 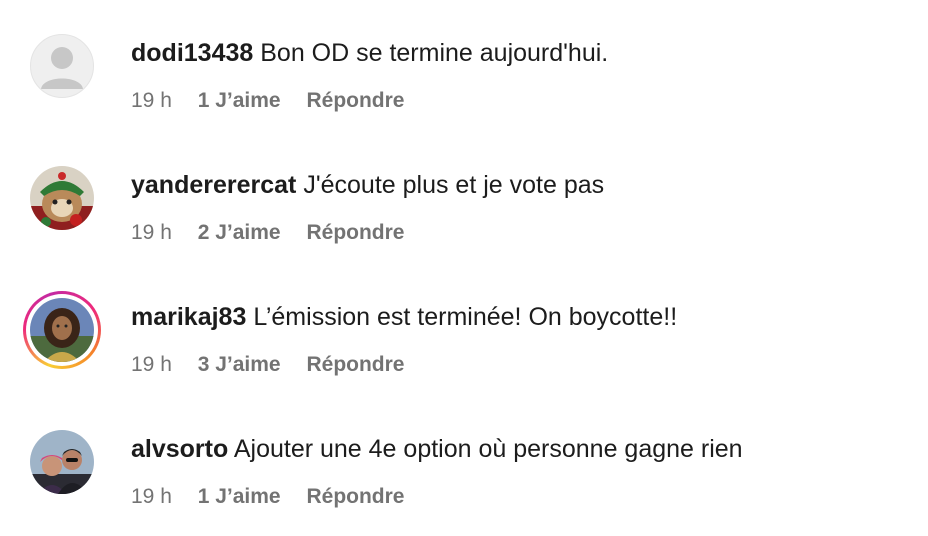 I want to click on default-avatar-icon, so click(x=62, y=66).